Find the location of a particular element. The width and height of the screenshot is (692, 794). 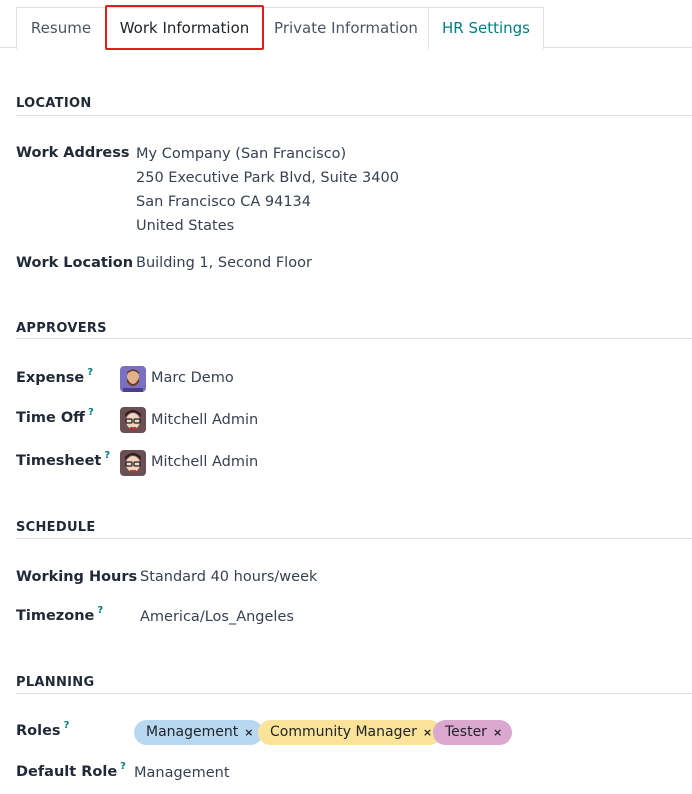

timezone-label: Timezone? is located at coordinates (59, 614).